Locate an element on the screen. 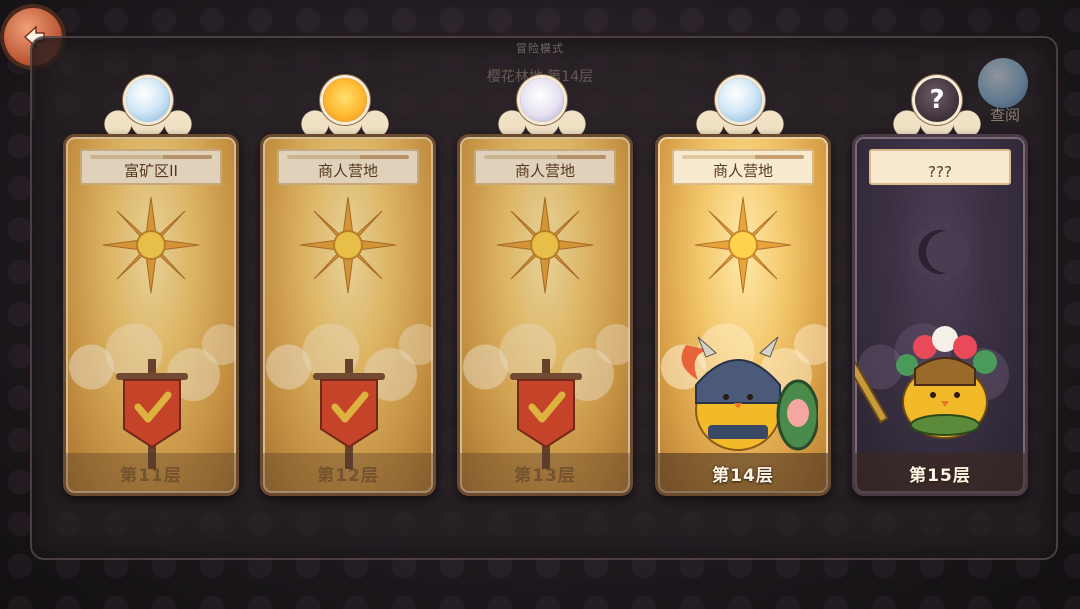 The image size is (1080, 609). info-orb-icon is located at coordinates (1003, 83).